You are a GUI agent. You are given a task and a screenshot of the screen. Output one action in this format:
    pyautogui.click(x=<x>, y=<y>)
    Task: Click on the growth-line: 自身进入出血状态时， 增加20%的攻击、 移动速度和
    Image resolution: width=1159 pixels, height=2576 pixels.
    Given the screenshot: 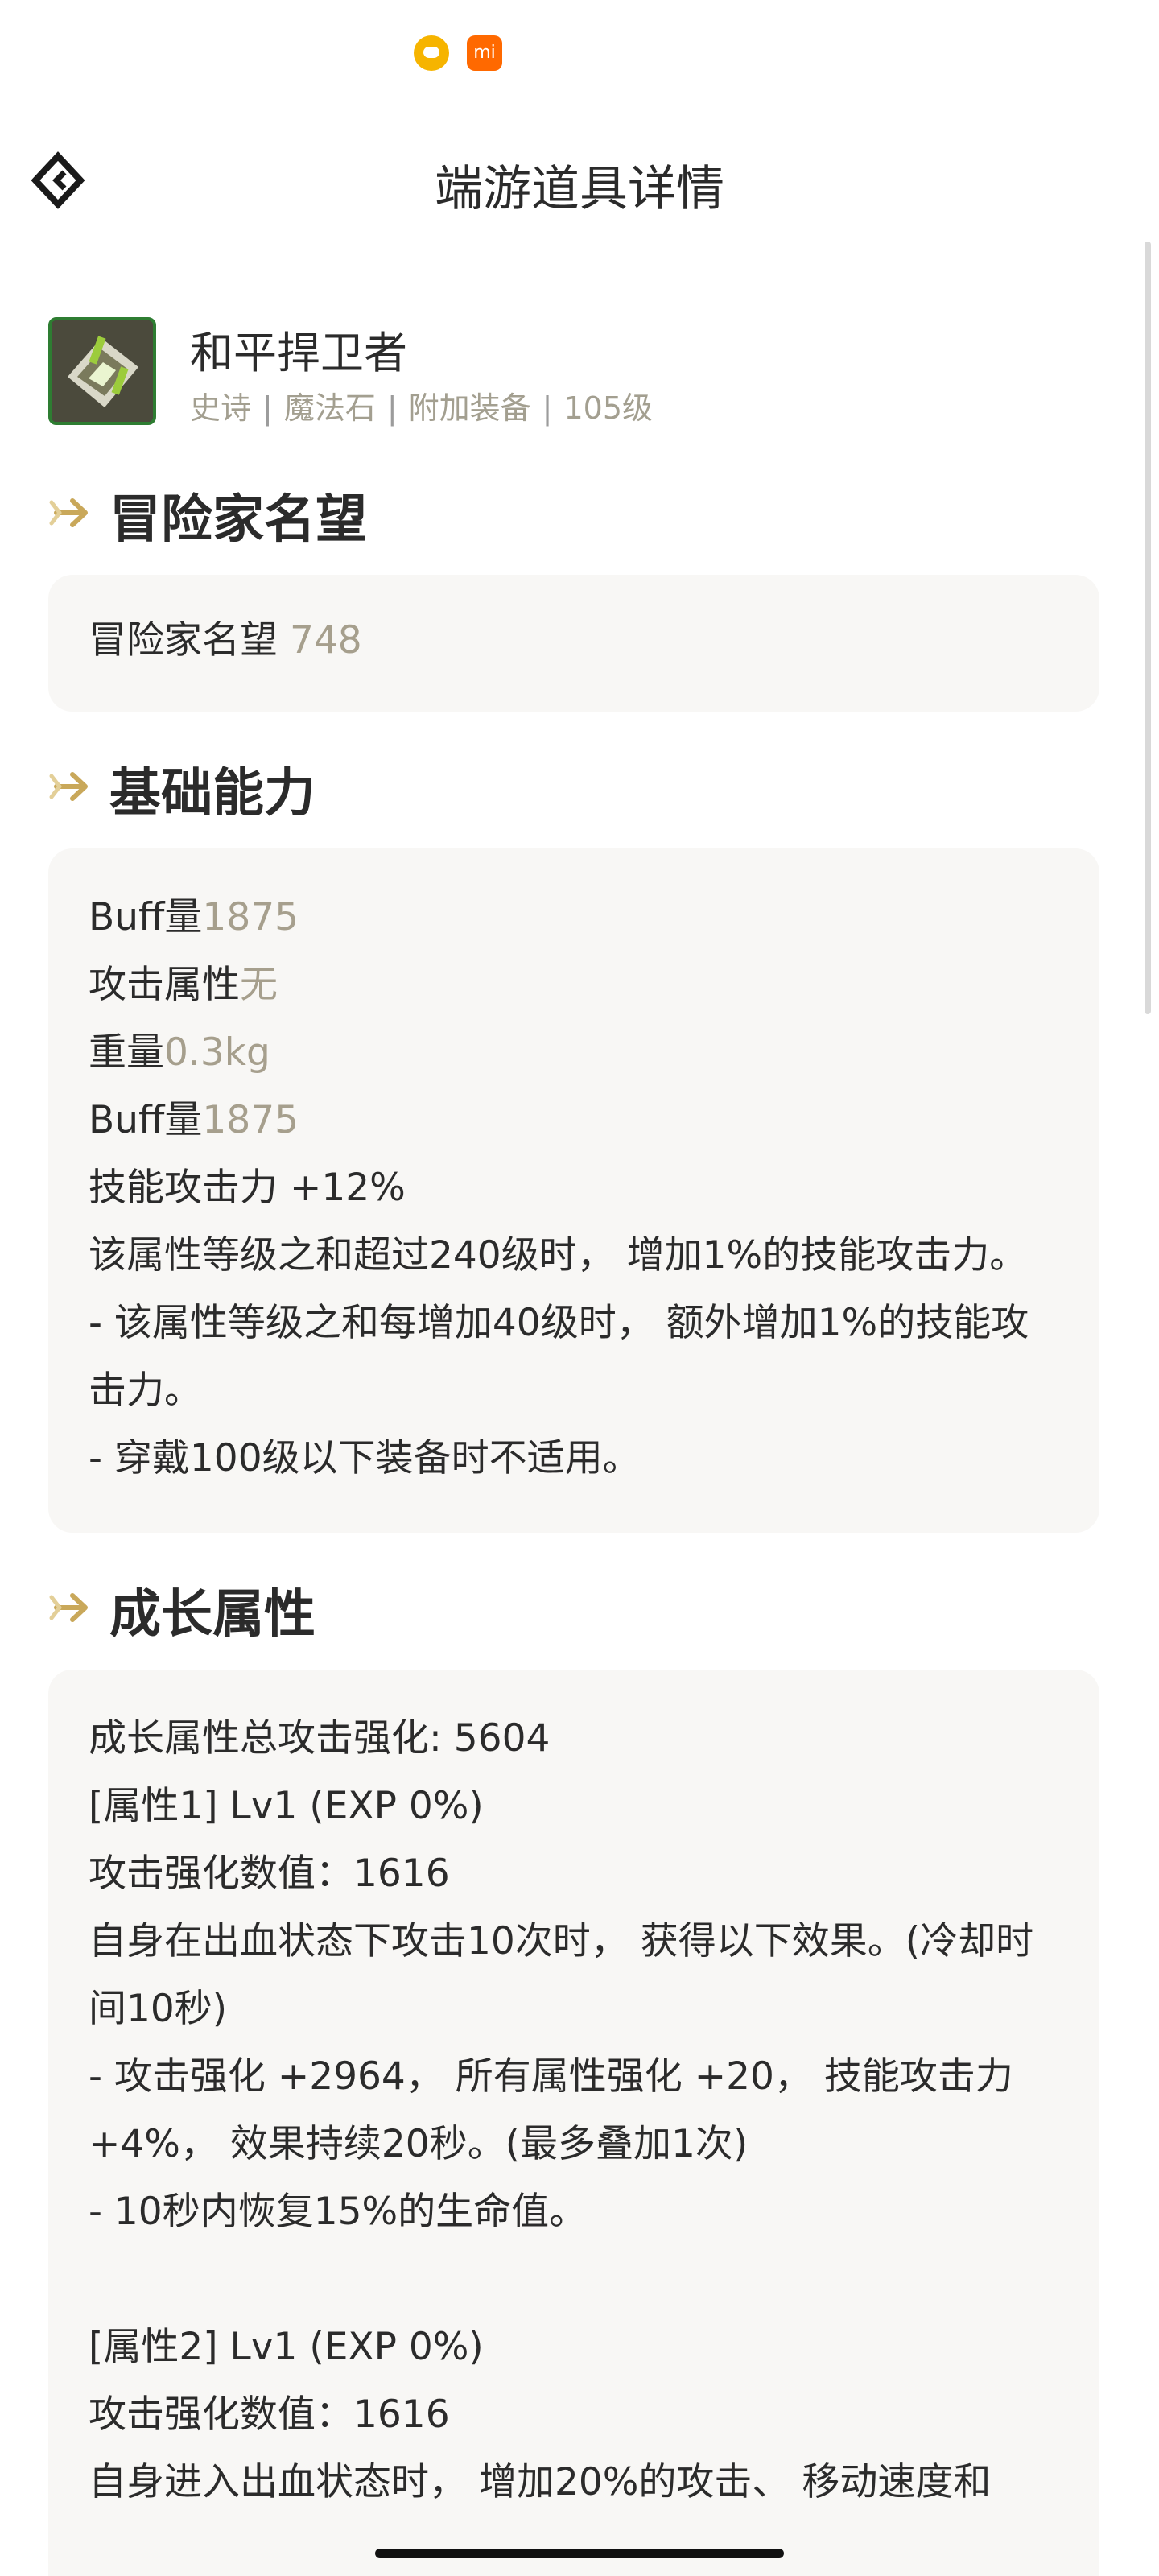 What is the action you would take?
    pyautogui.click(x=540, y=2482)
    